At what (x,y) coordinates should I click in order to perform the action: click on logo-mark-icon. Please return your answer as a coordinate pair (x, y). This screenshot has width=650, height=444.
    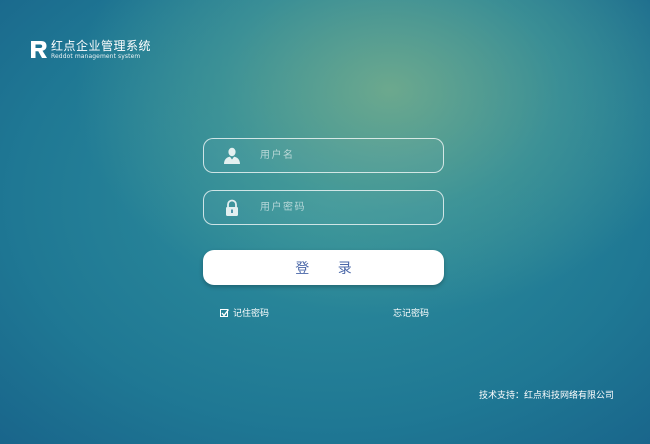
    Looking at the image, I should click on (39, 49).